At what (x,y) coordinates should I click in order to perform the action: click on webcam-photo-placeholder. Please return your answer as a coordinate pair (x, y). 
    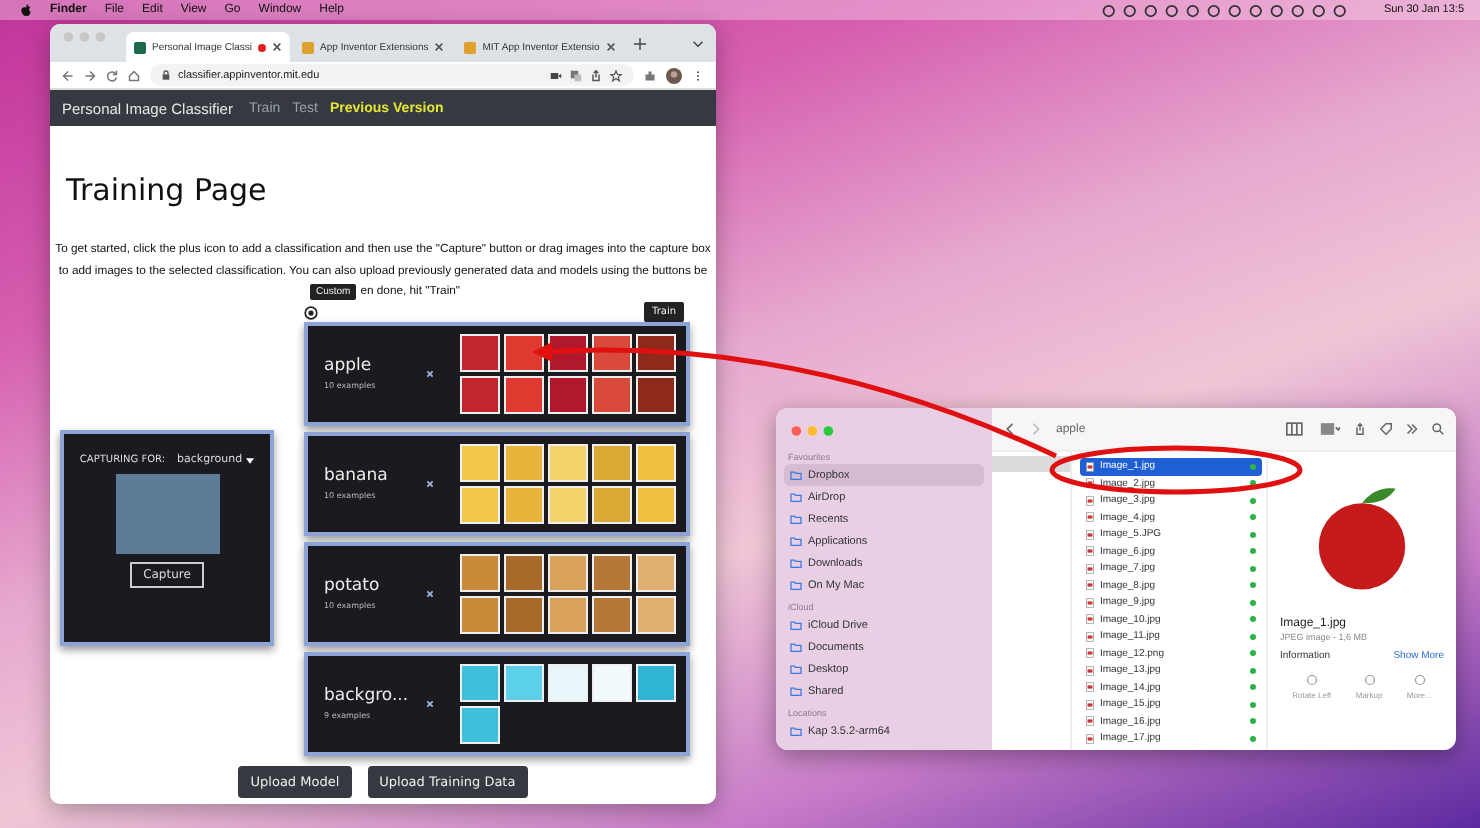
    Looking at the image, I should click on (167, 514).